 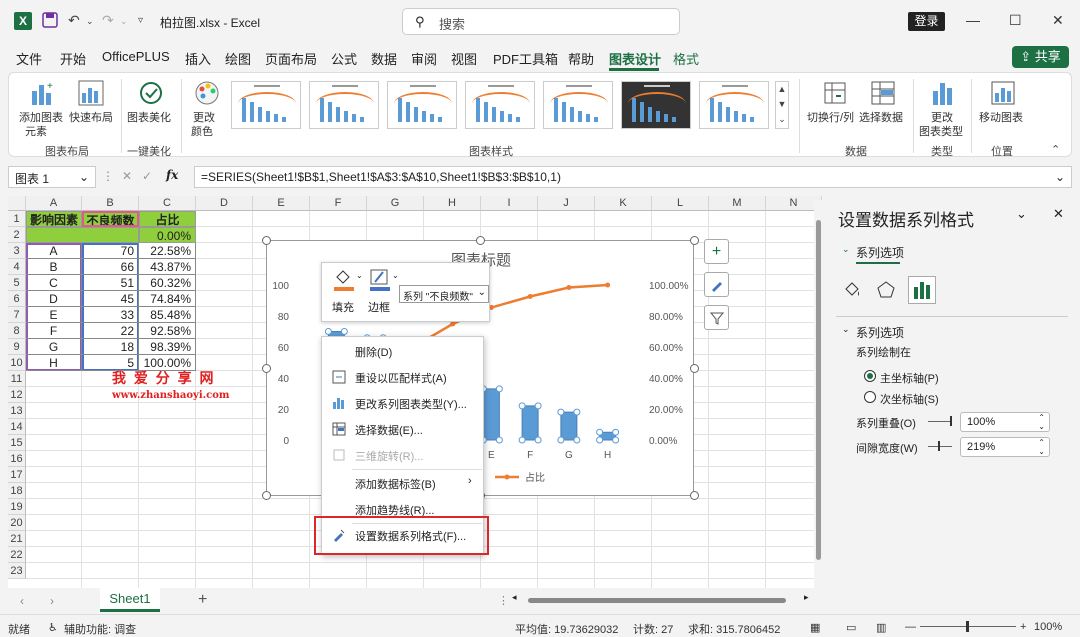 What do you see at coordinates (782, 105) in the screenshot?
I see `style-gallery-scroll: ▲ ▼ ⌄` at bounding box center [782, 105].